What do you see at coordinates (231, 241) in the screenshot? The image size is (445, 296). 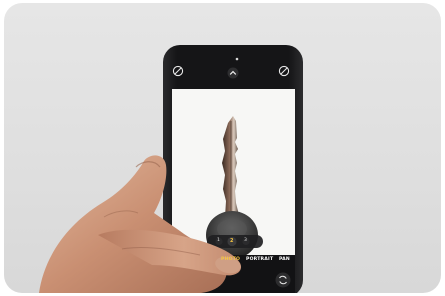 I see `zoom-option-2: 2` at bounding box center [231, 241].